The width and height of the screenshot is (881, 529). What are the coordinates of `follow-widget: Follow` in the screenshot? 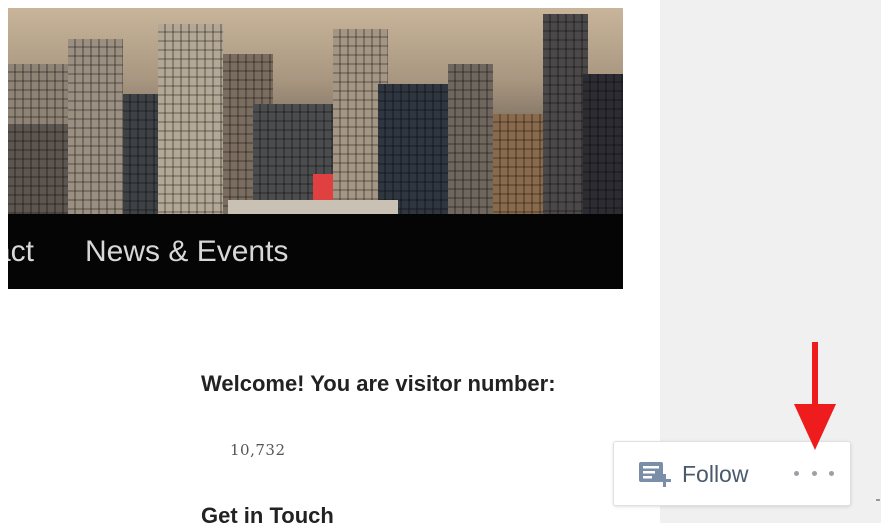 It's located at (732, 473).